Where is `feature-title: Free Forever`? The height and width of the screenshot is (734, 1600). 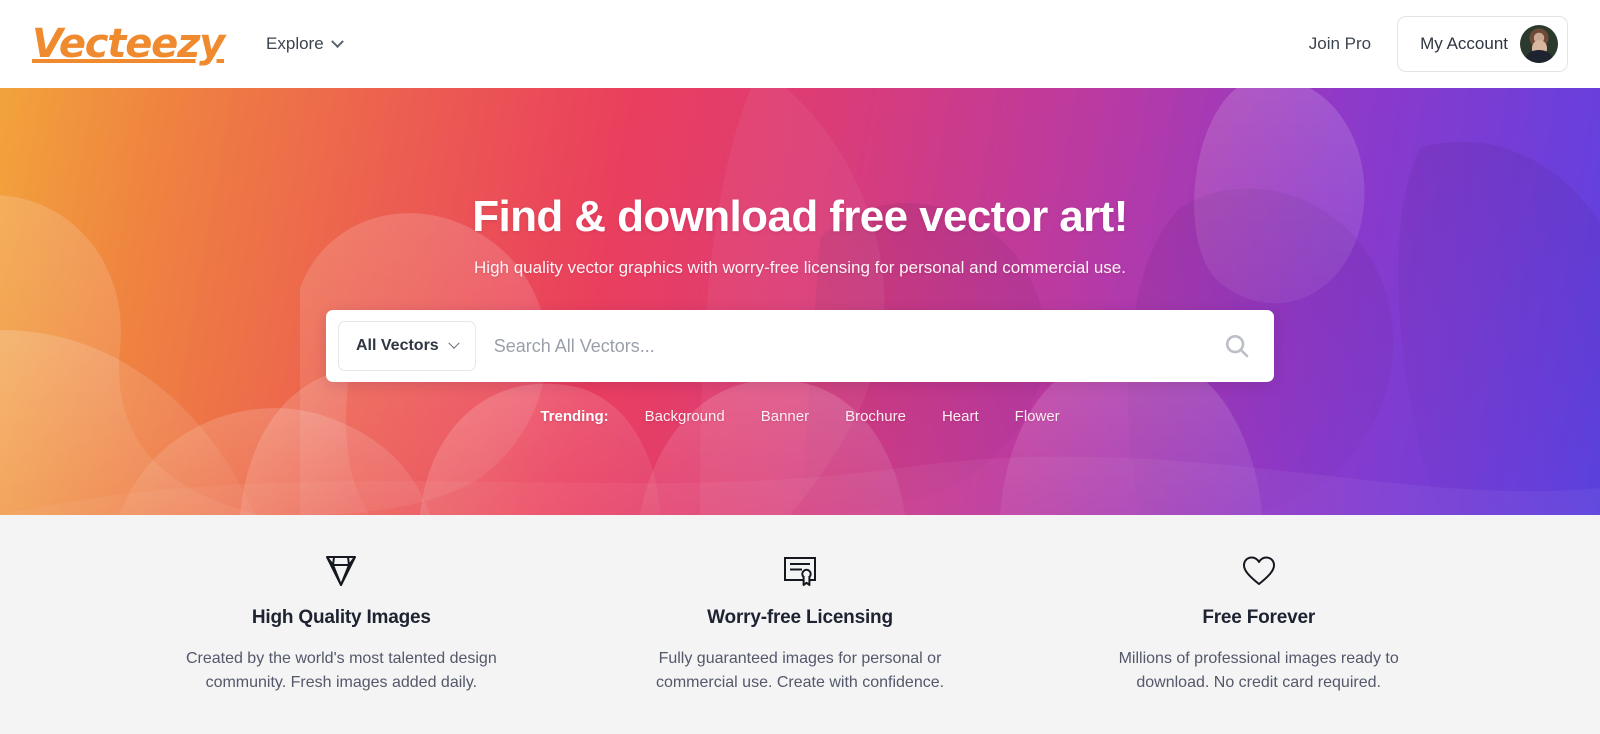
feature-title: Free Forever is located at coordinates (1259, 617).